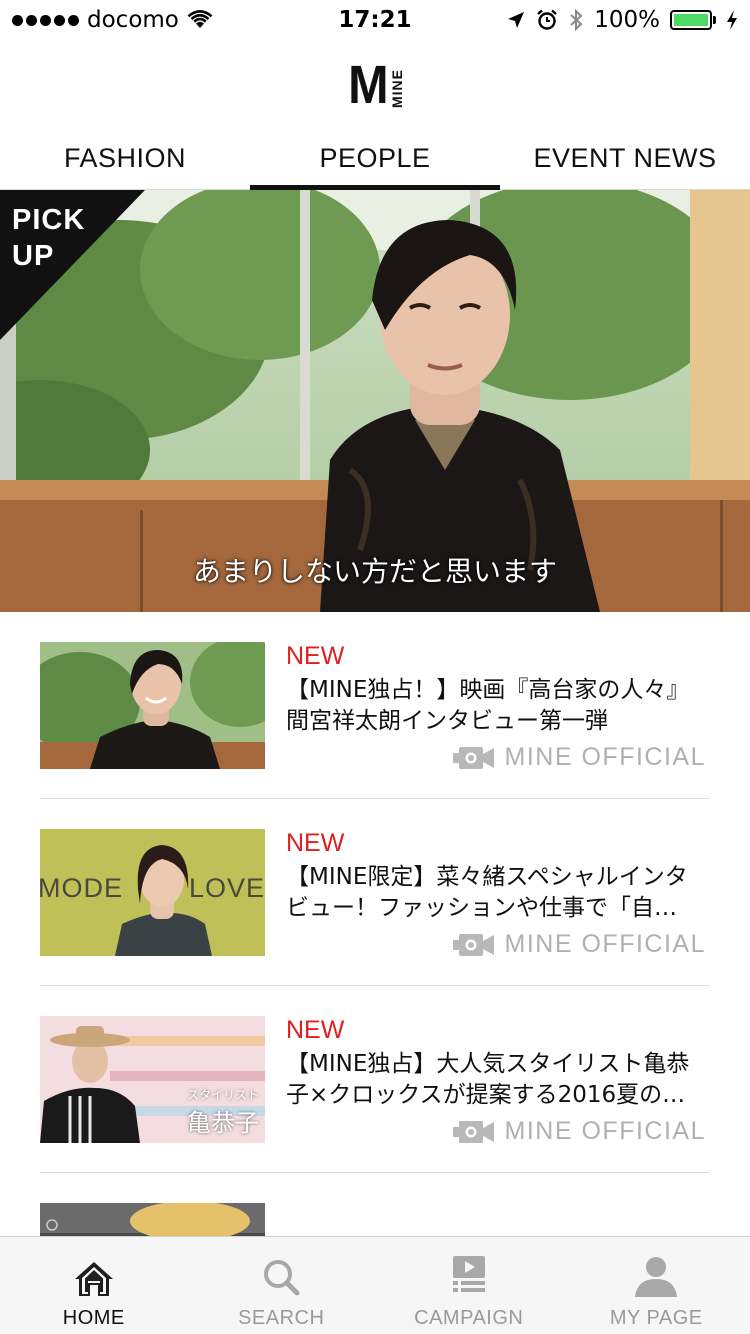 This screenshot has height=1334, width=750. I want to click on thumb-text-mode: MODE, so click(81, 888).